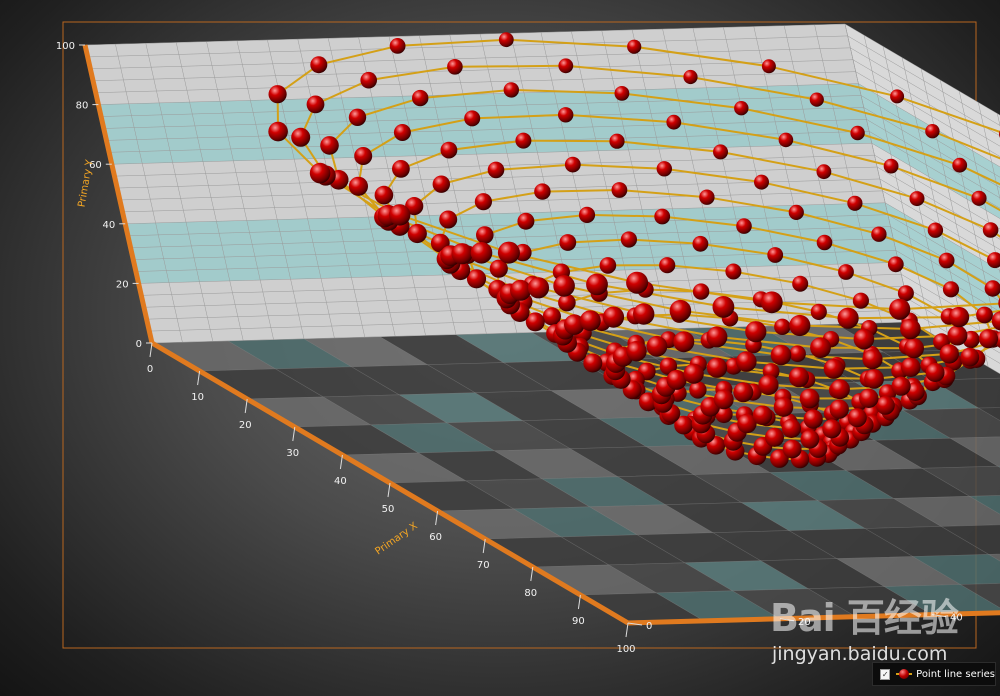 This screenshot has width=1000, height=696. I want to click on legend-label: Point line series, so click(955, 674).